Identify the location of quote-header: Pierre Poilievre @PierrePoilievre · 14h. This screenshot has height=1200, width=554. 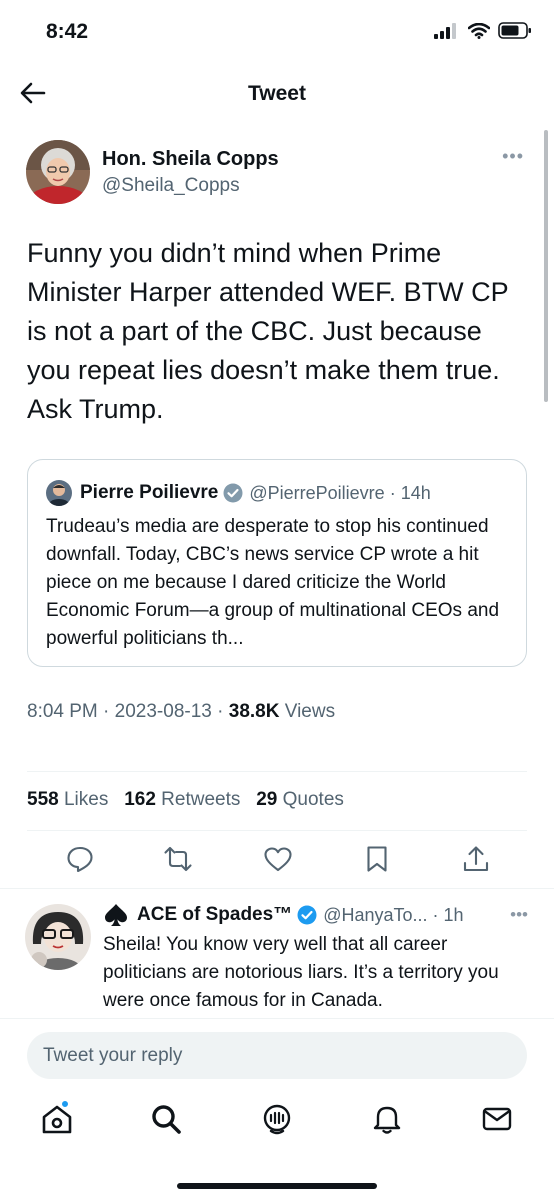
(238, 493).